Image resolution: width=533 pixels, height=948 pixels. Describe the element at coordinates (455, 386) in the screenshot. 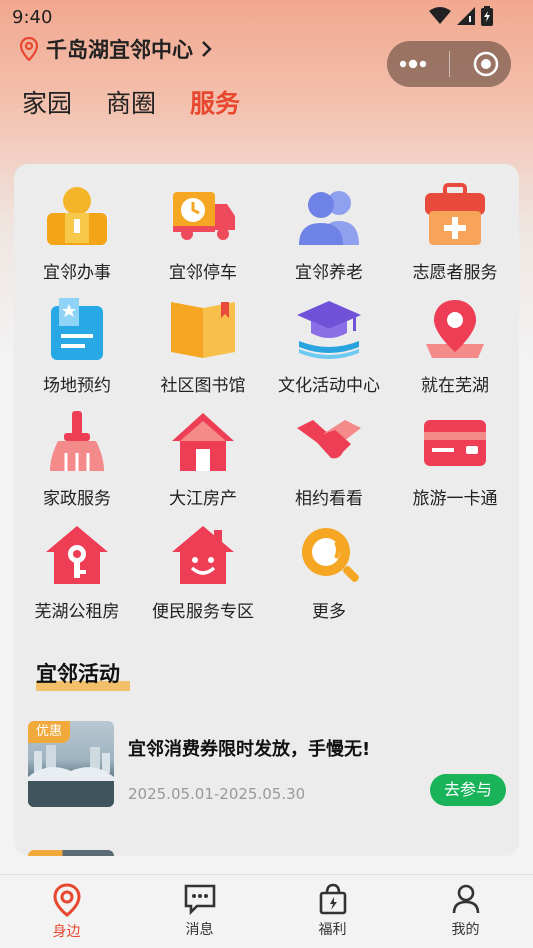

I see `service-label: 就在芜湖` at that location.